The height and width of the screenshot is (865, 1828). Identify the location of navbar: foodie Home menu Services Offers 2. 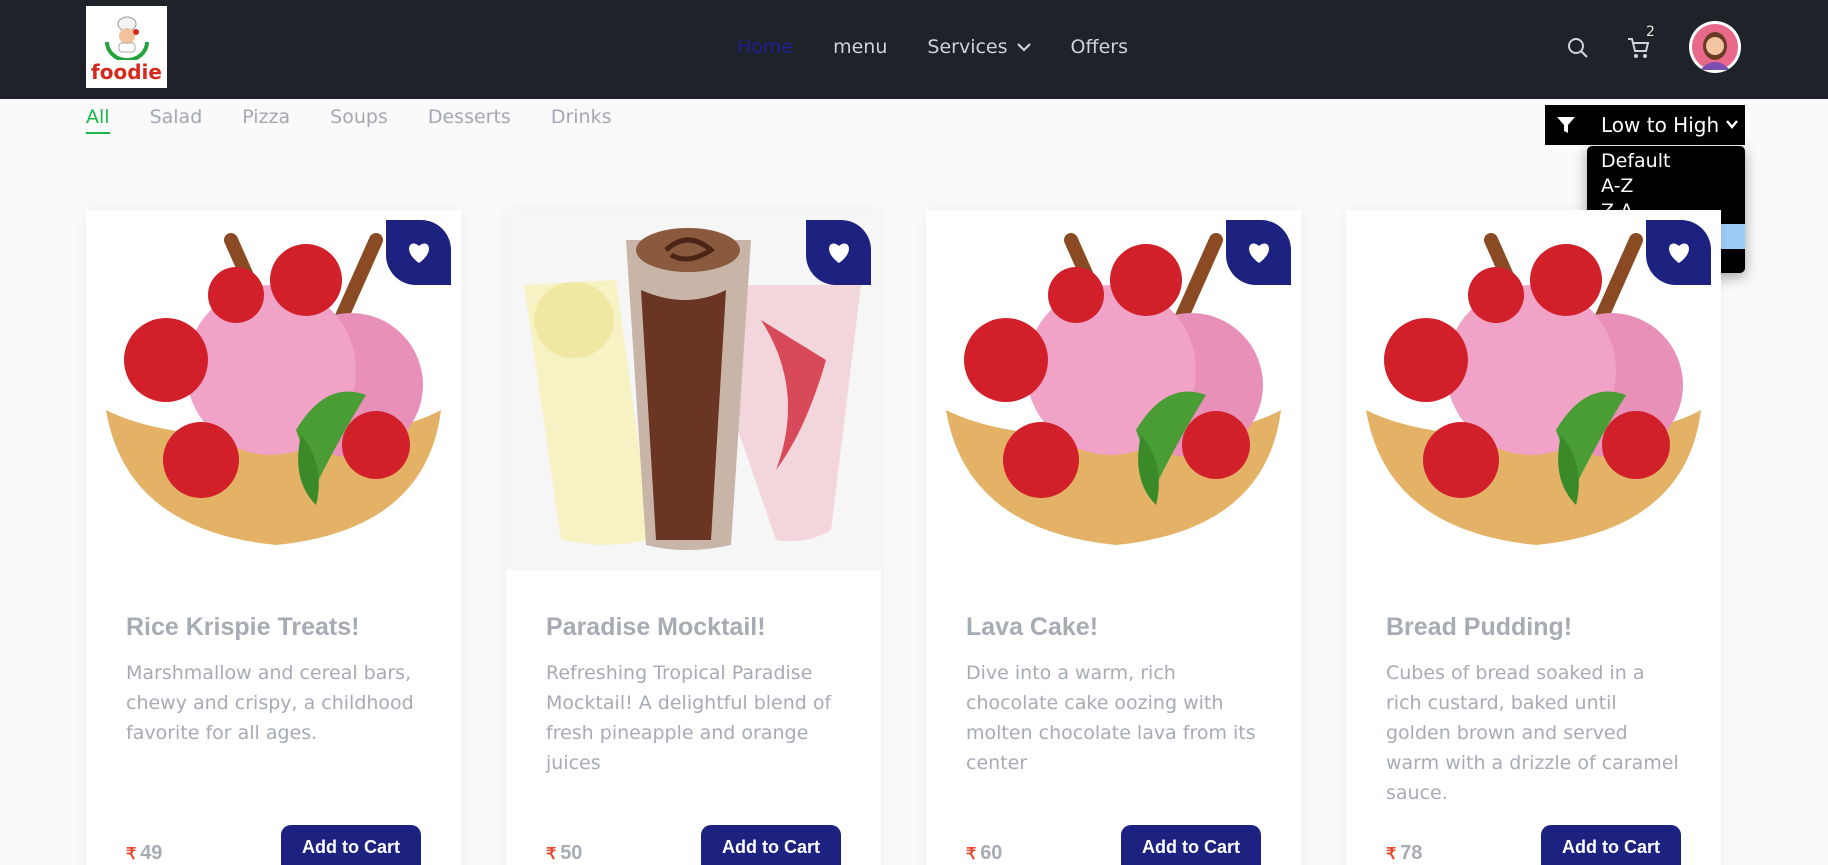
(914, 49).